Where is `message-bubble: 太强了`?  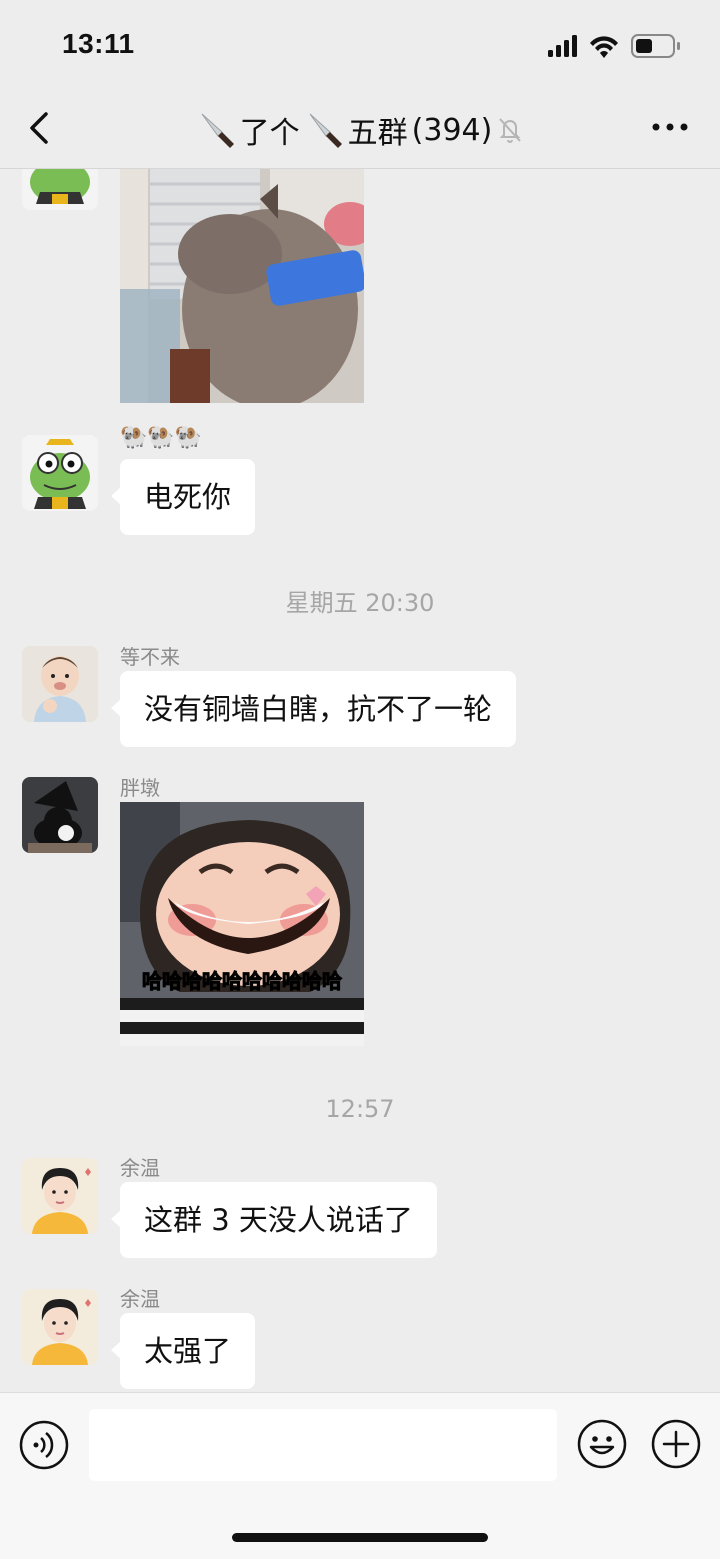 message-bubble: 太强了 is located at coordinates (183, 1351).